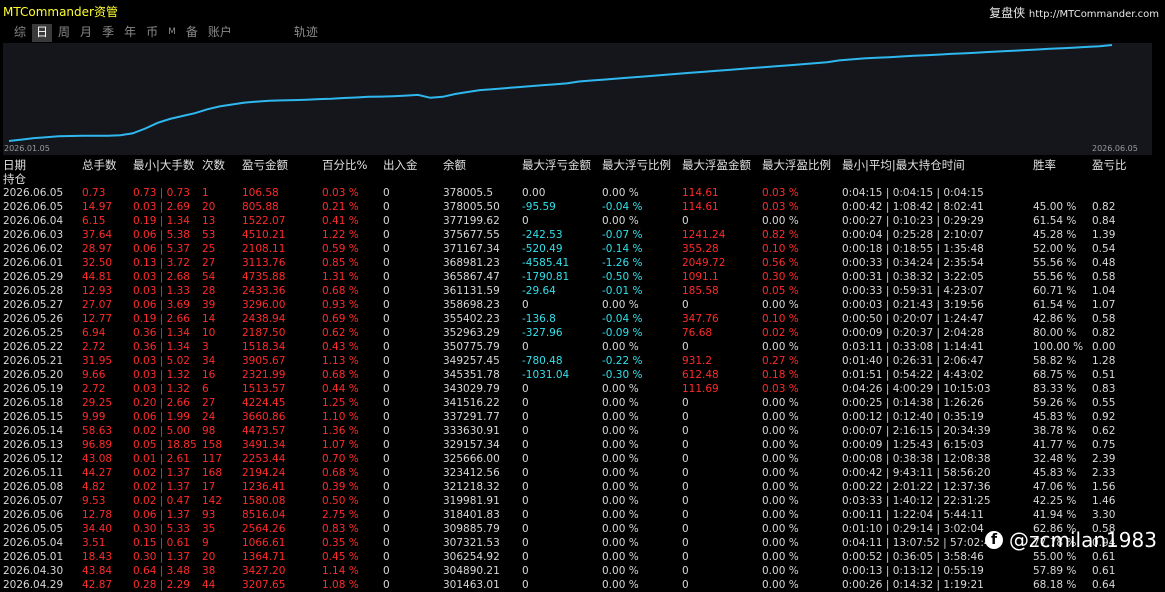  I want to click on column-header: 出入金, so click(400, 165).